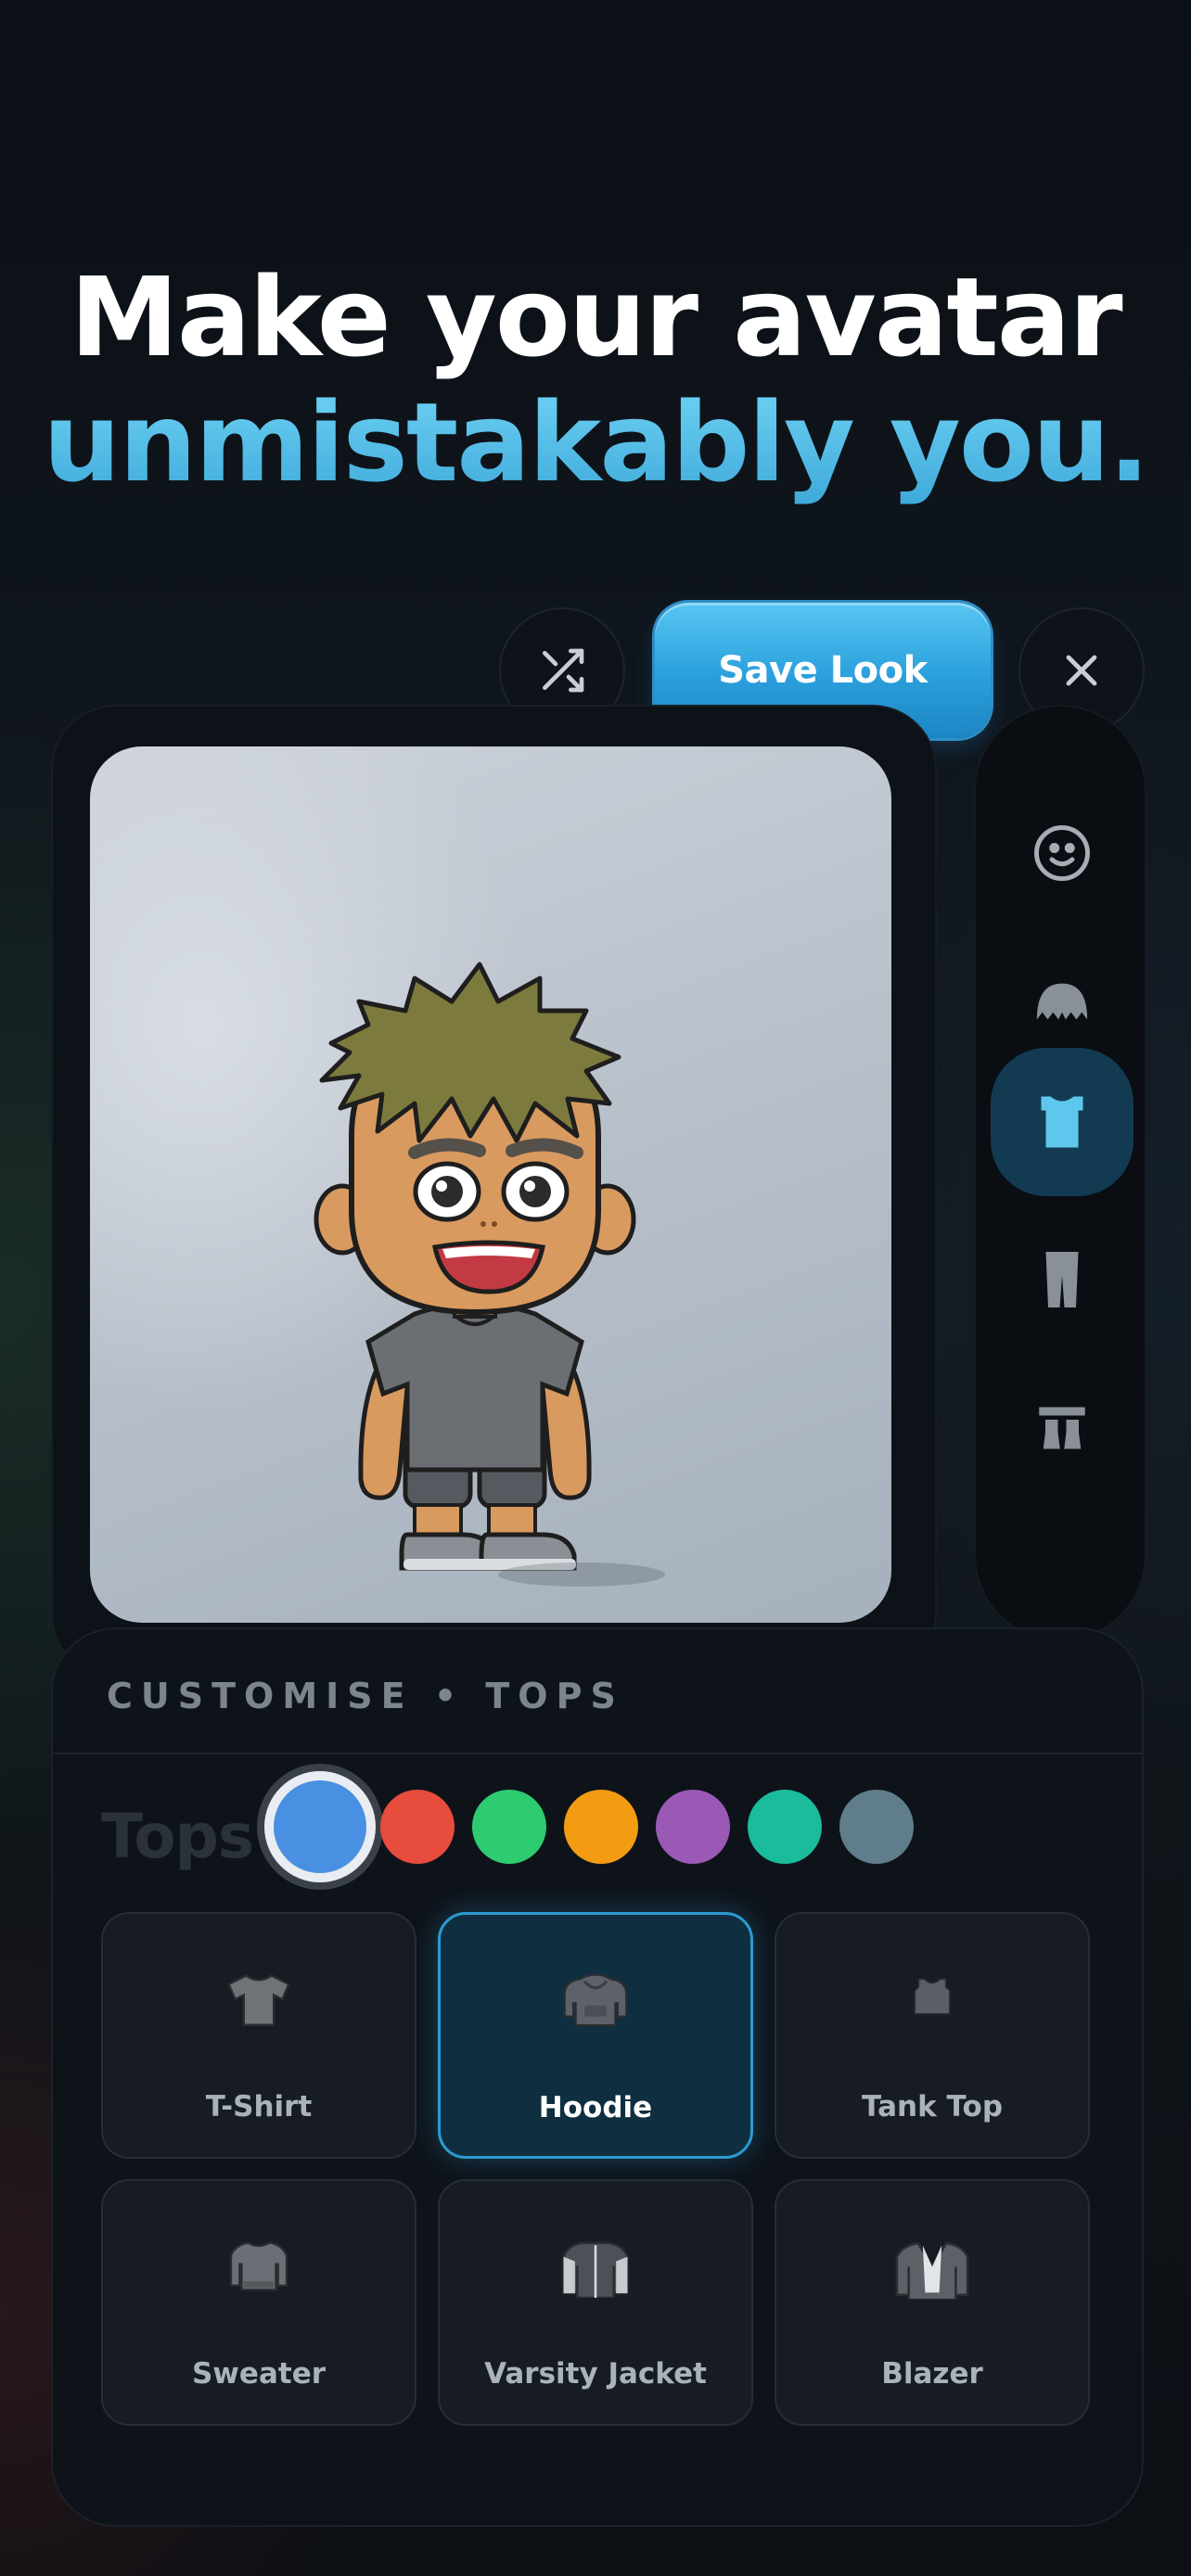 This screenshot has width=1191, height=2576. I want to click on color-swatch-teal, so click(785, 1827).